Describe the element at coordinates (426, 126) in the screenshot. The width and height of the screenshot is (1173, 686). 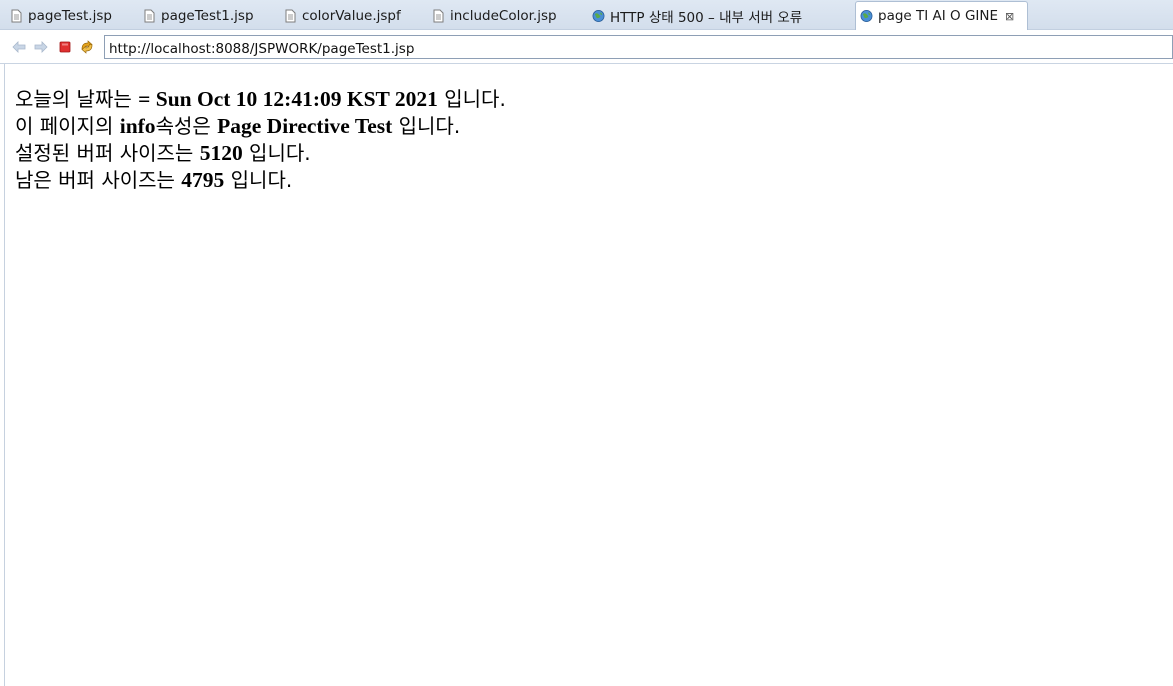
I see `info-suffix: 입니다.` at that location.